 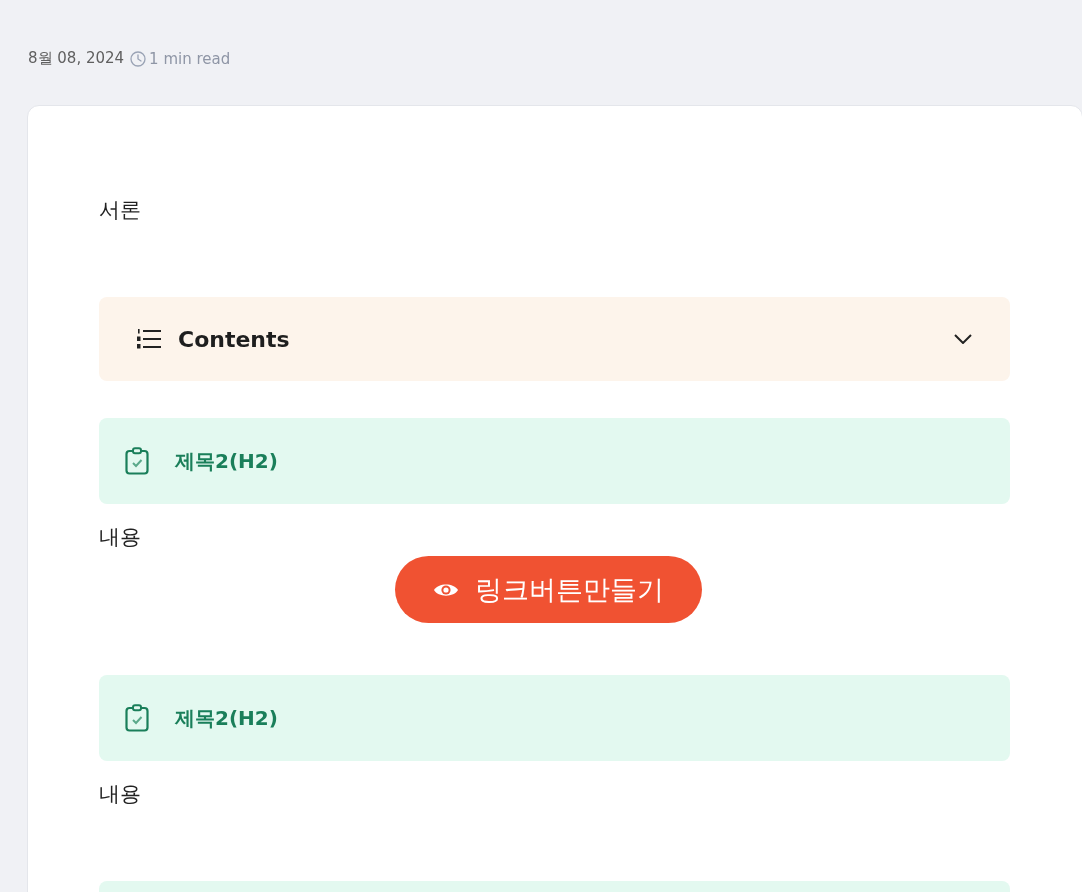 I want to click on read-time: 1 min read, so click(x=190, y=58).